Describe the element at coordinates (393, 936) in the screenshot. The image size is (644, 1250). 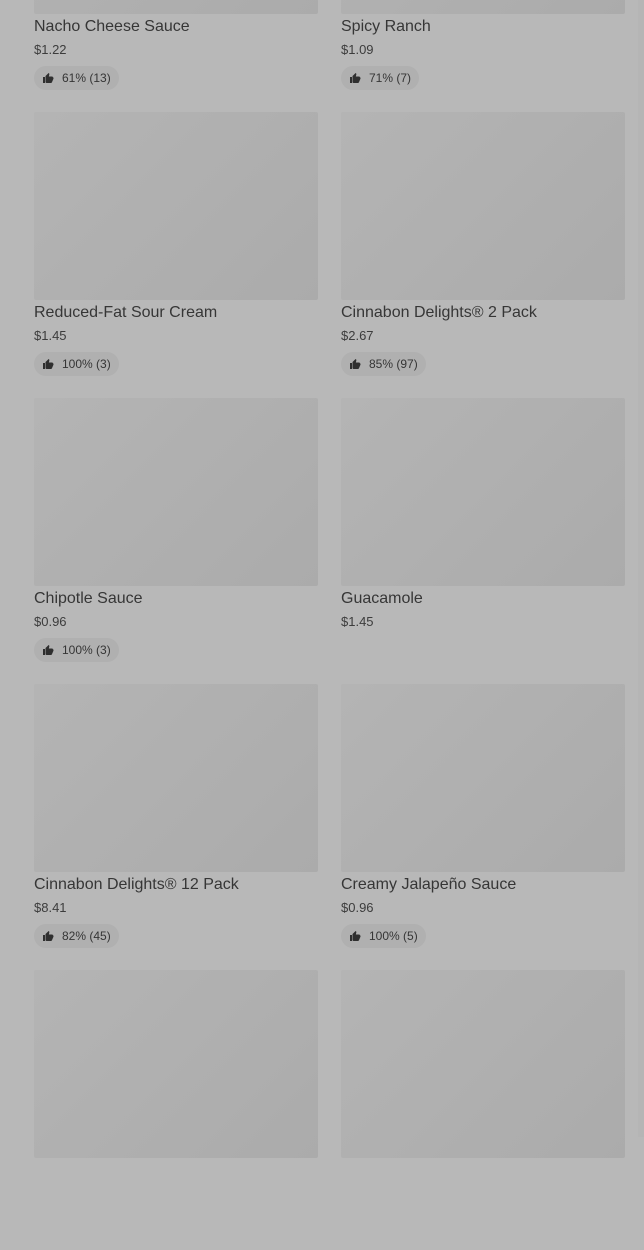
I see `rating-text: 100% (5)` at that location.